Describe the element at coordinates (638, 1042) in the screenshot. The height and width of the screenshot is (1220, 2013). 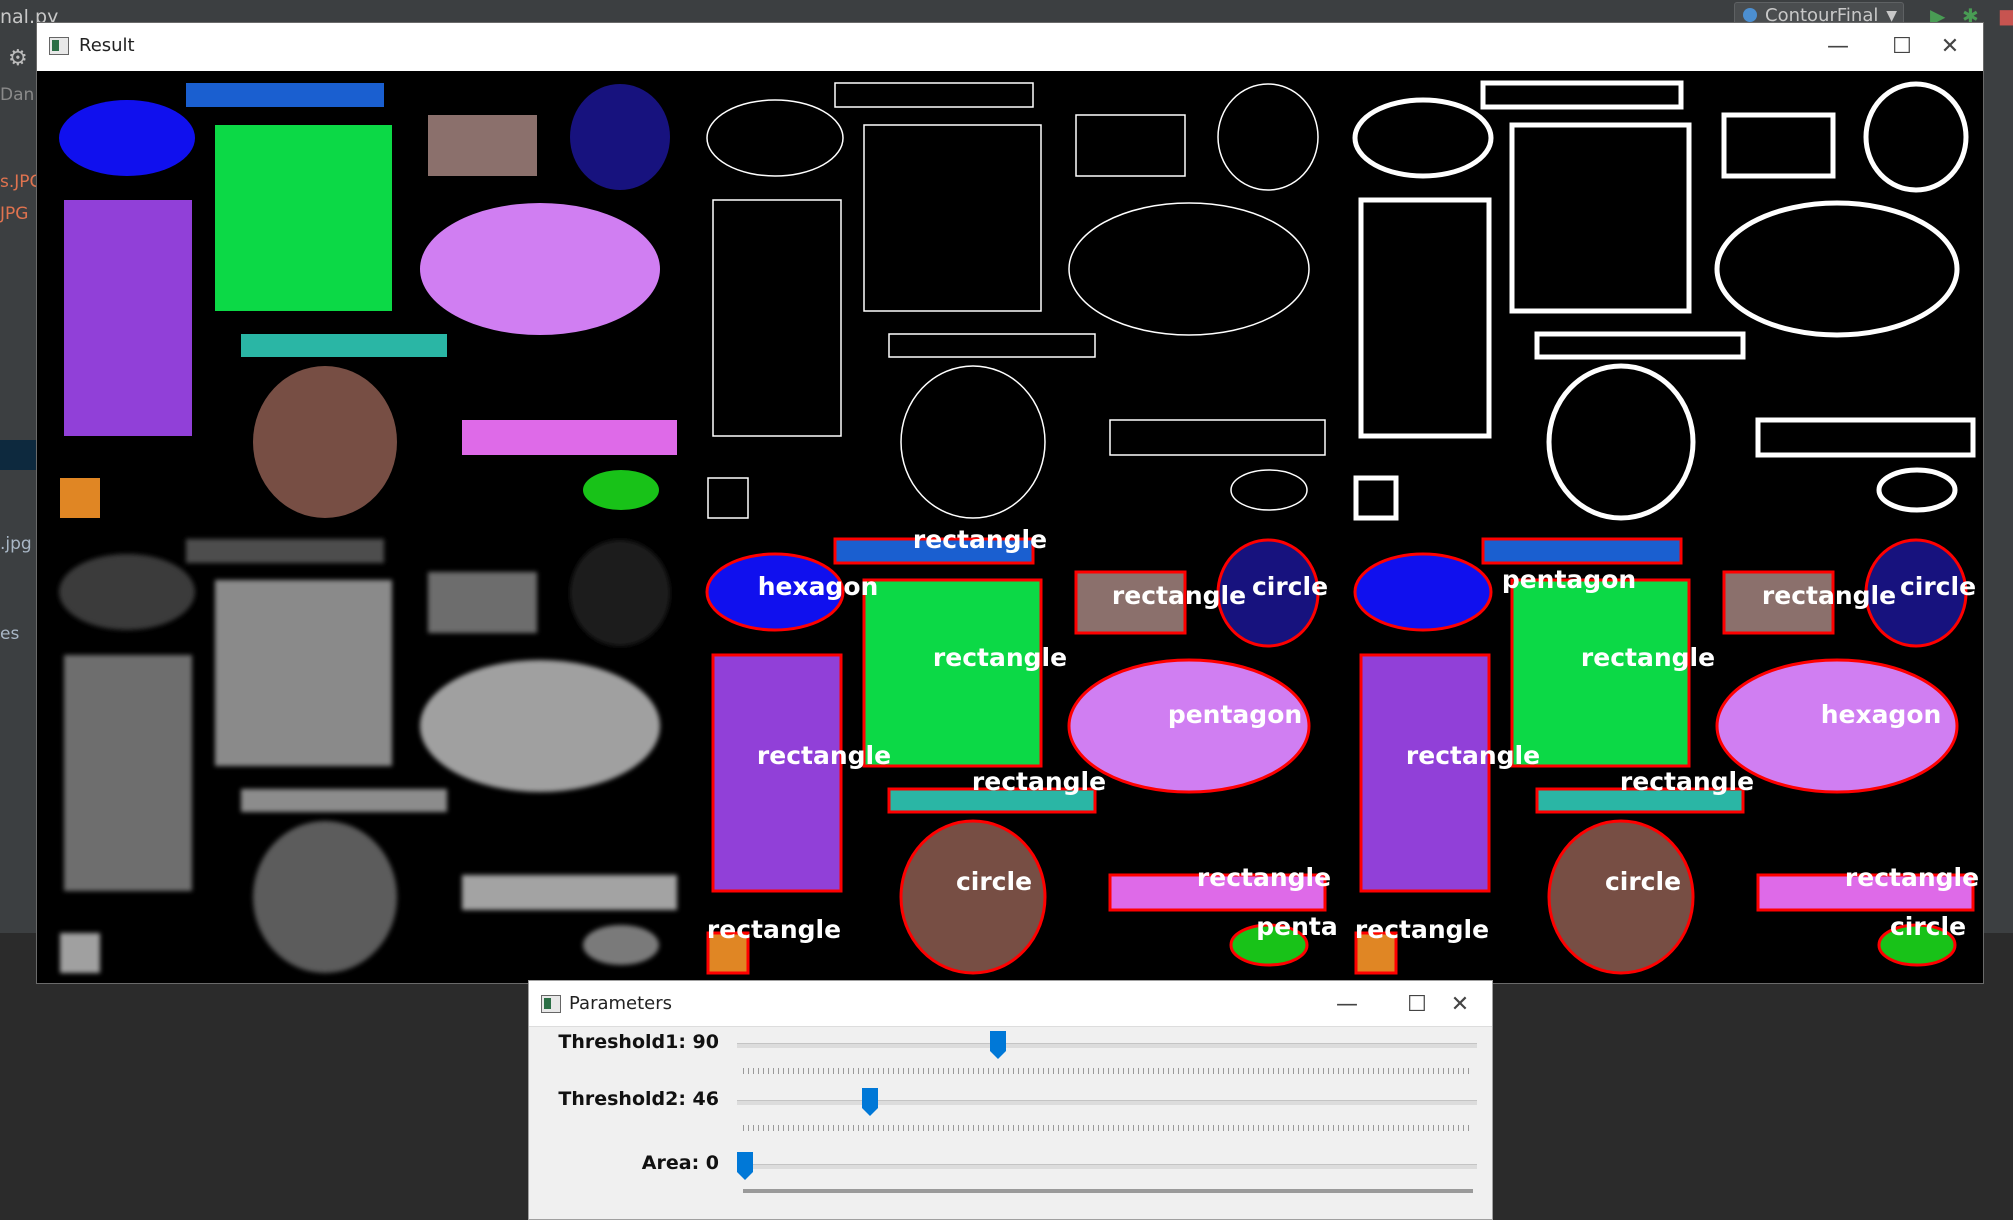
I see `threshold1-label: Threshold1: 90` at that location.